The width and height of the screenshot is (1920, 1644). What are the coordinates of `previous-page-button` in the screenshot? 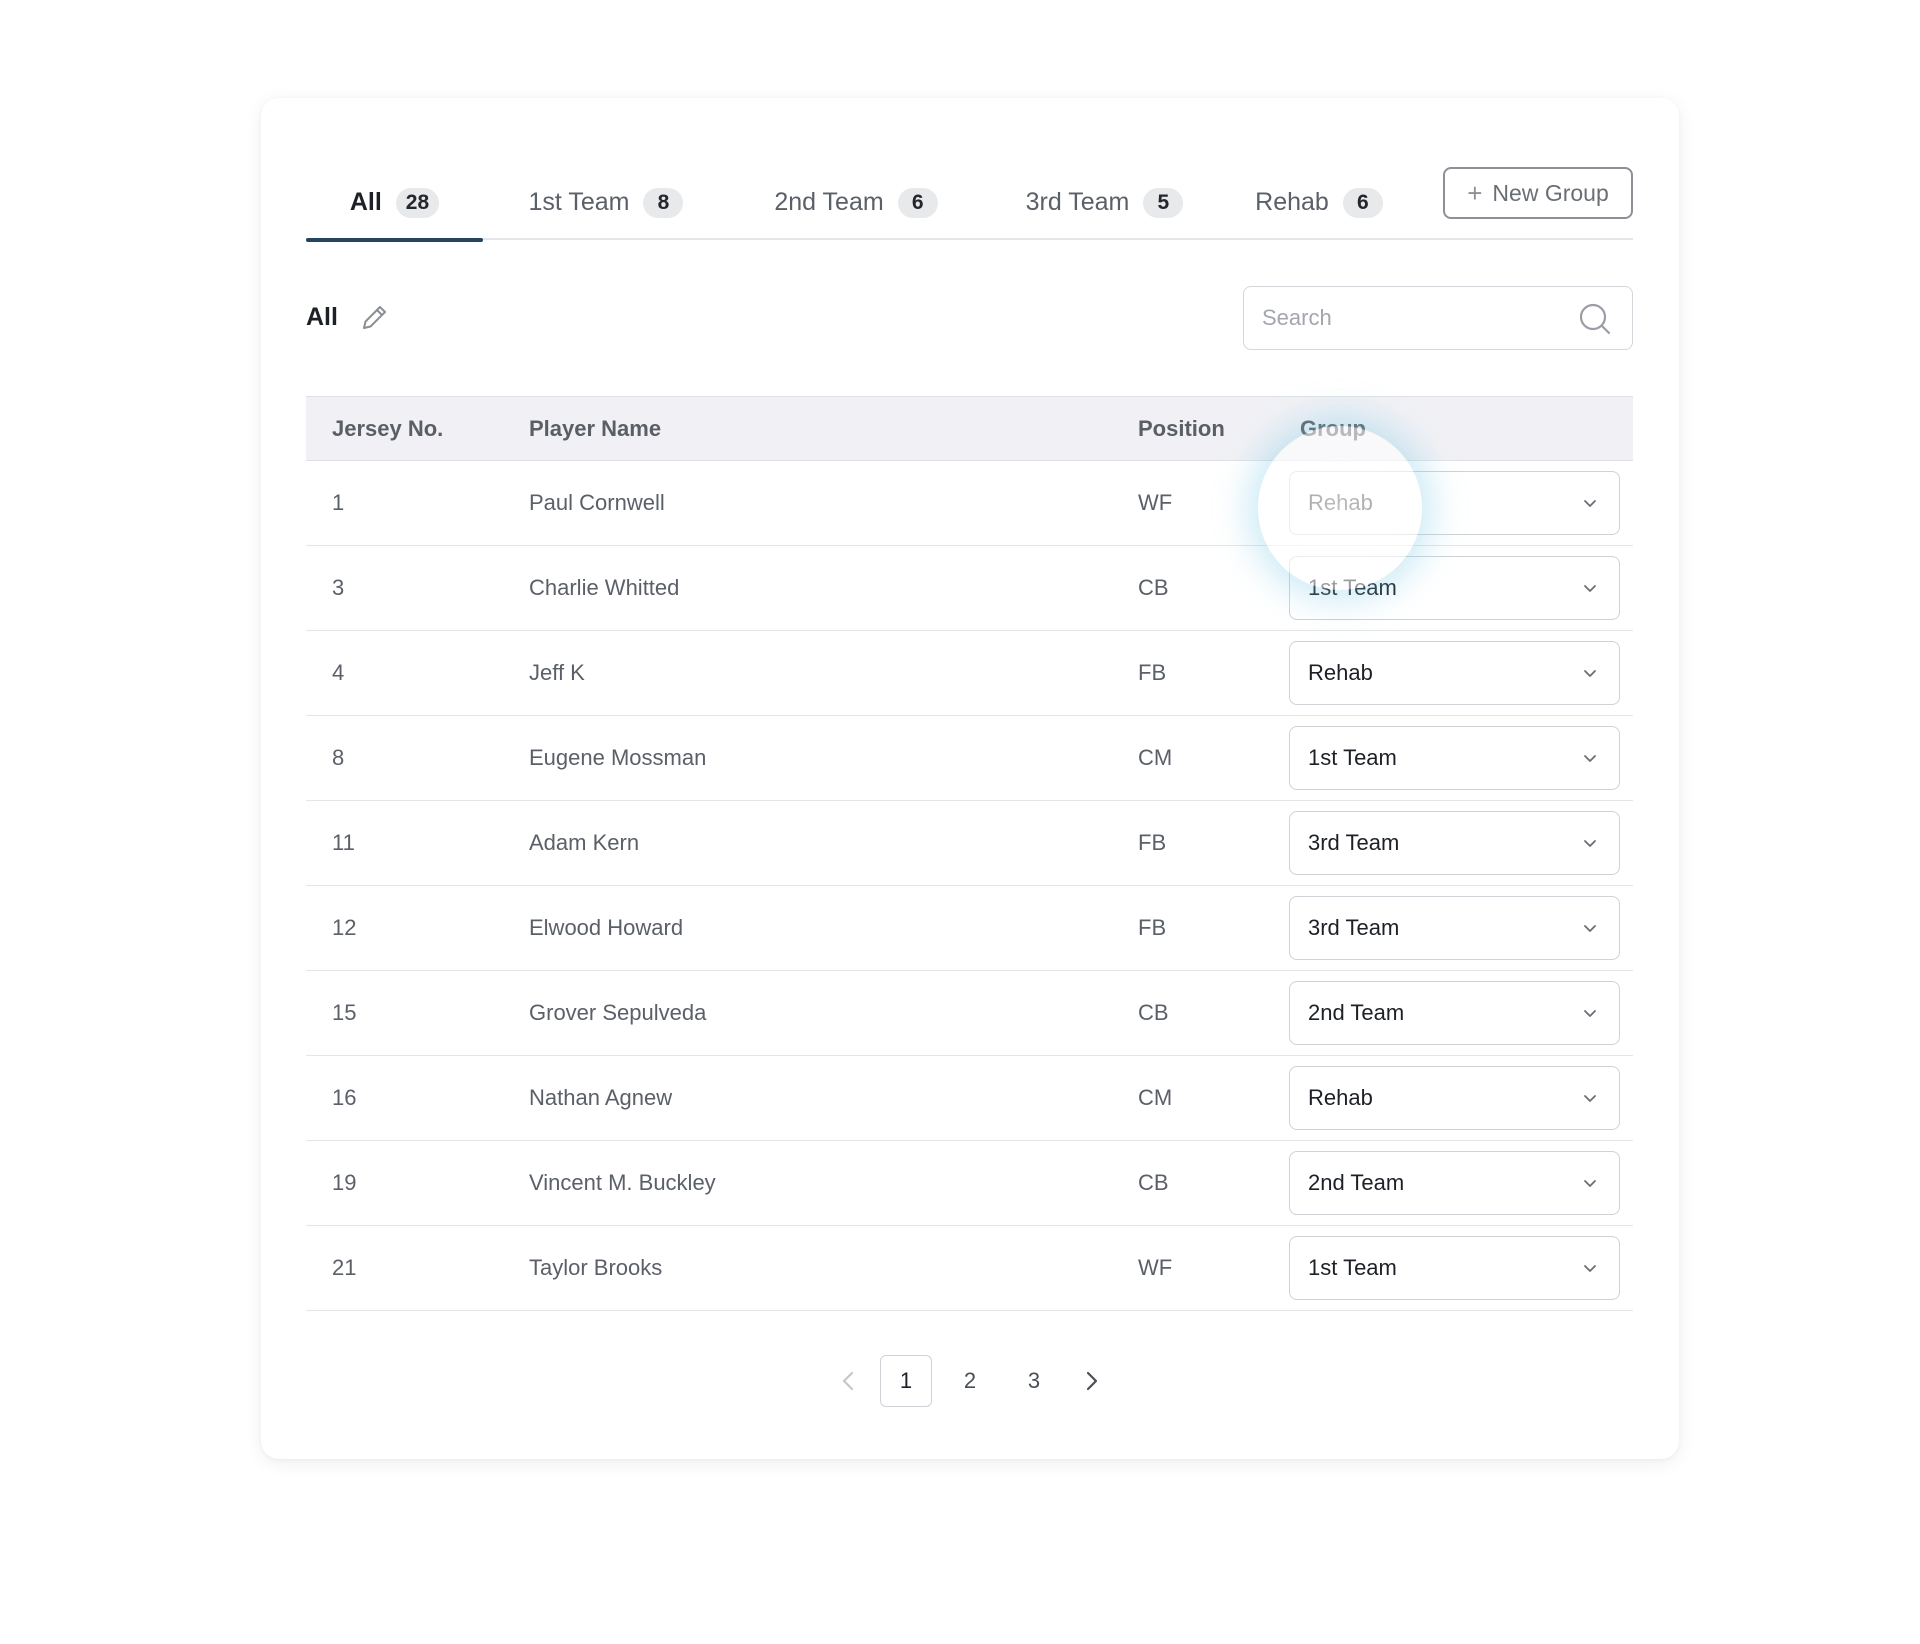 It's located at (848, 1381).